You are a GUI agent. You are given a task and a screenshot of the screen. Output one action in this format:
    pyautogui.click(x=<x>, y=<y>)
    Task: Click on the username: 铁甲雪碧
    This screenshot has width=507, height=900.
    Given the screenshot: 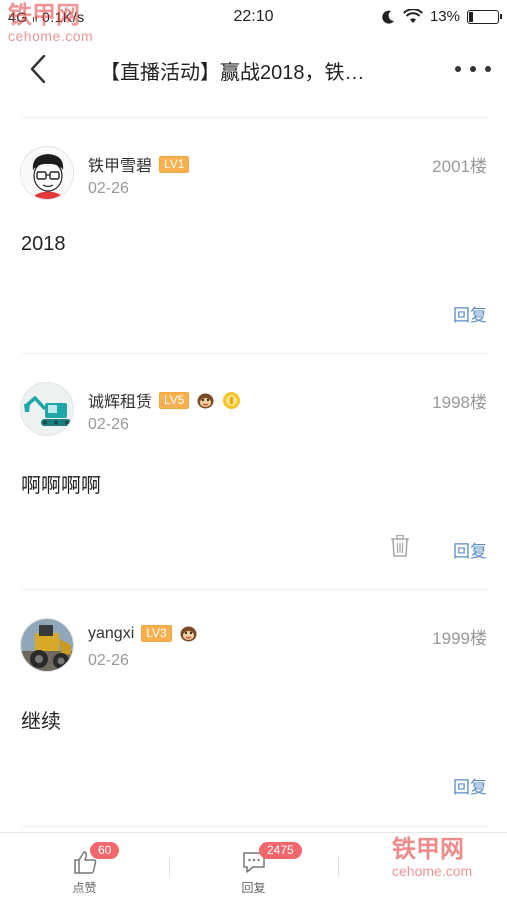 What is the action you would take?
    pyautogui.click(x=120, y=164)
    